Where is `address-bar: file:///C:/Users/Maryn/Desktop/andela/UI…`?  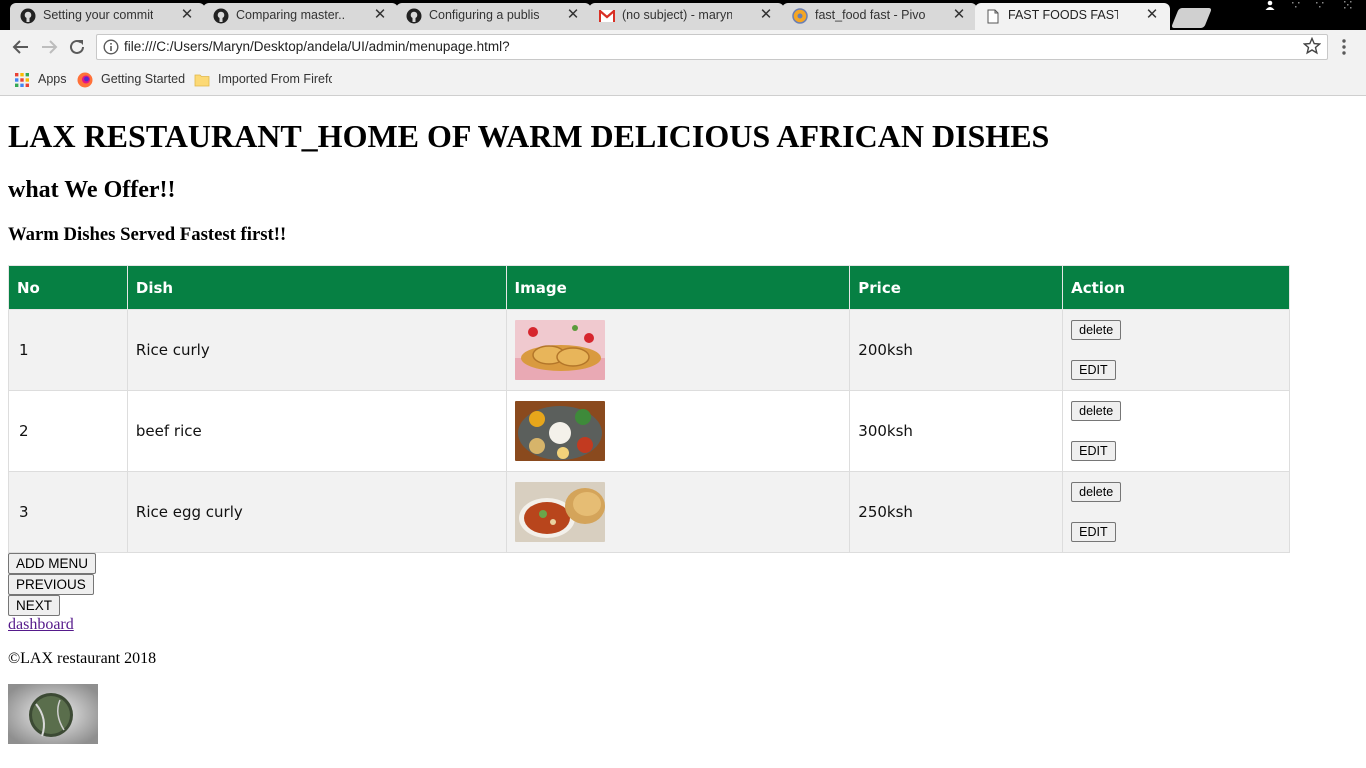
address-bar: file:///C:/Users/Maryn/Desktop/andela/UI… is located at coordinates (712, 47).